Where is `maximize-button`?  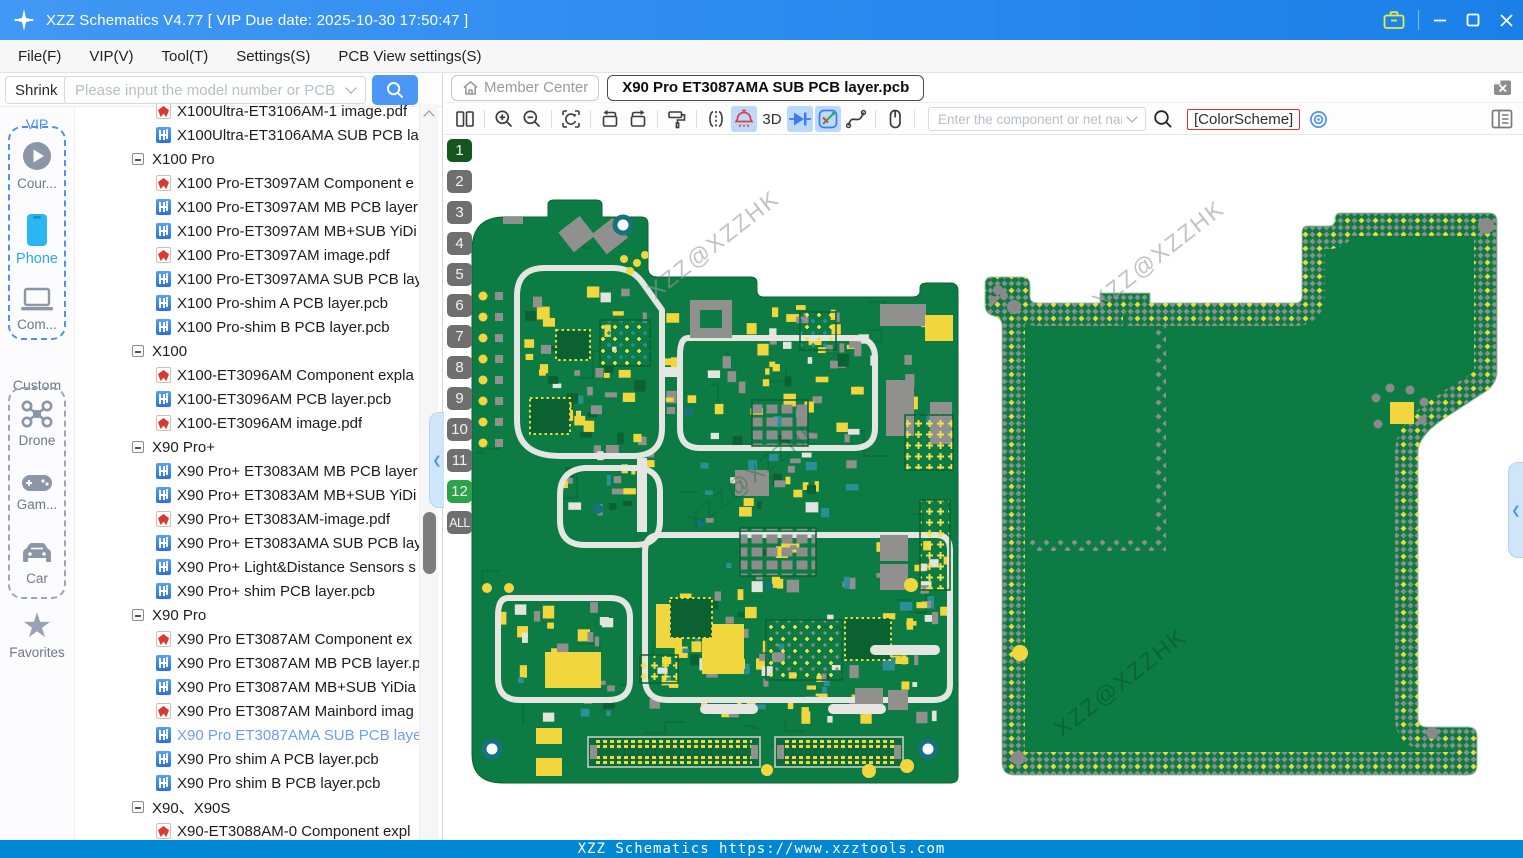 maximize-button is located at coordinates (1473, 20).